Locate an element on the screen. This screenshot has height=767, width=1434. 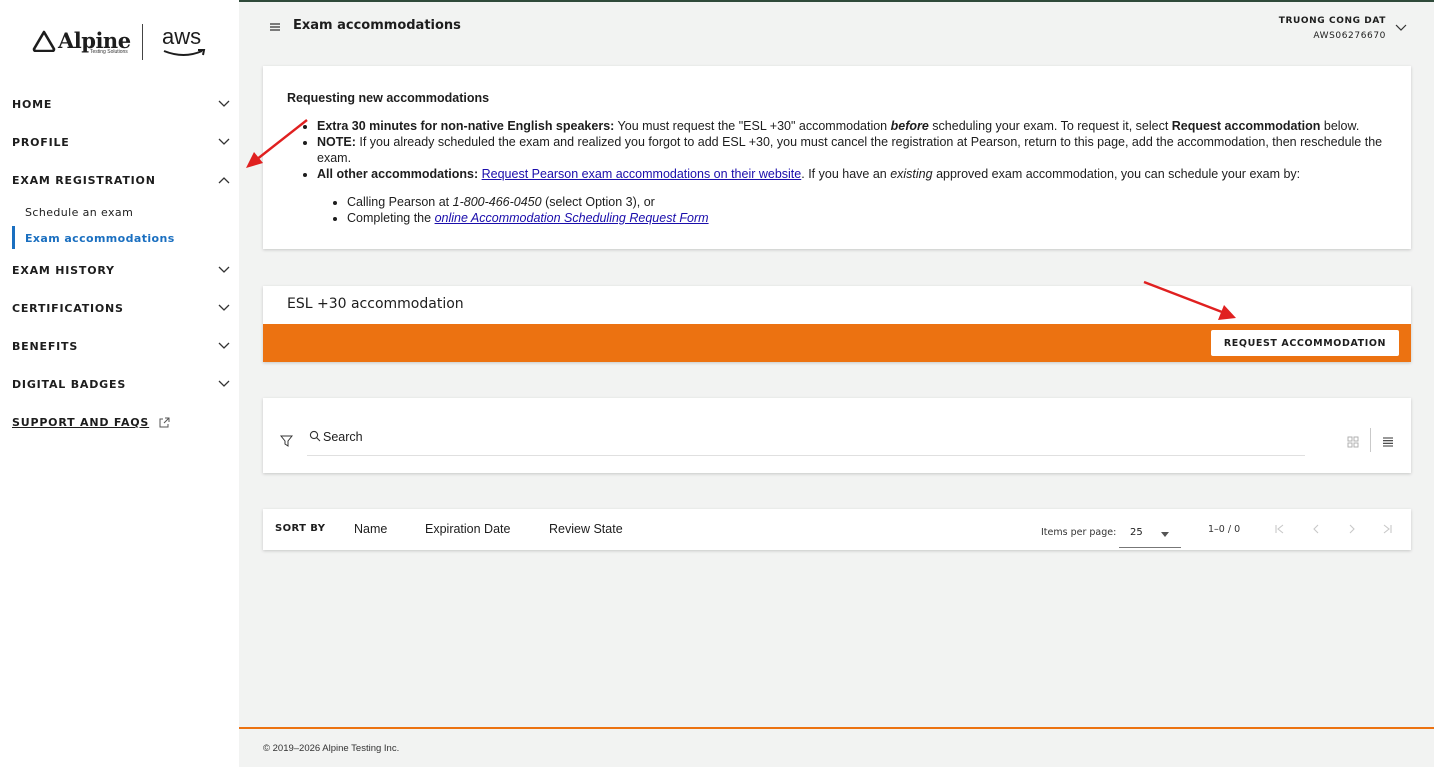
aws-wordmark: aws is located at coordinates (182, 36).